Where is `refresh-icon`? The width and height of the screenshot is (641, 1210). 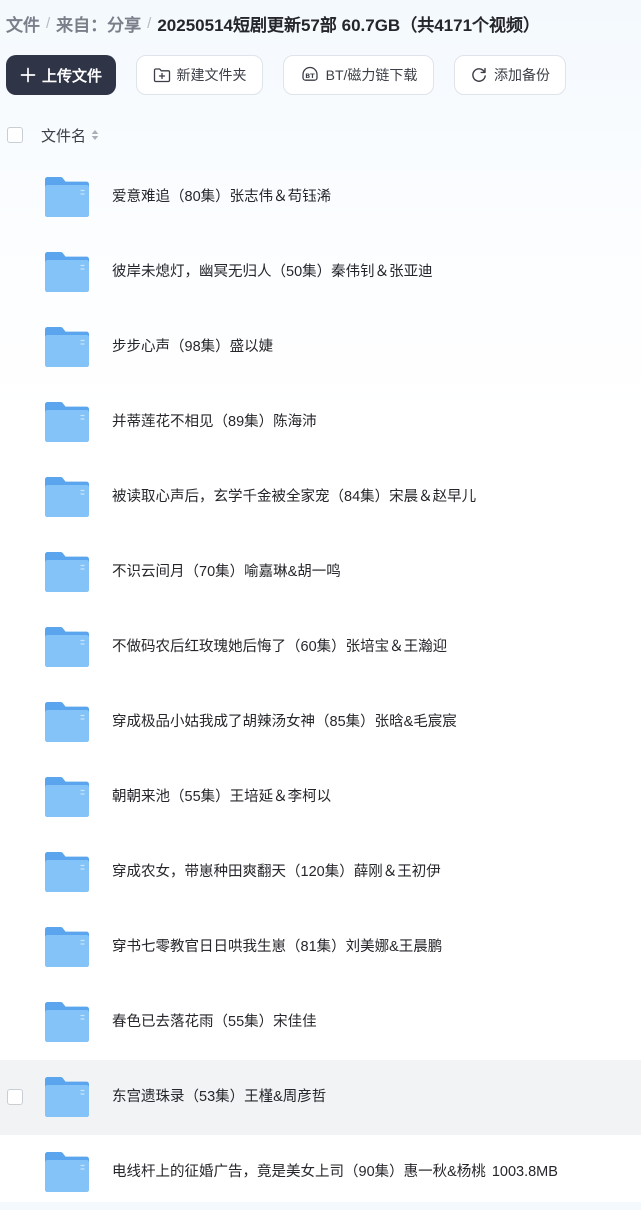
refresh-icon is located at coordinates (479, 75).